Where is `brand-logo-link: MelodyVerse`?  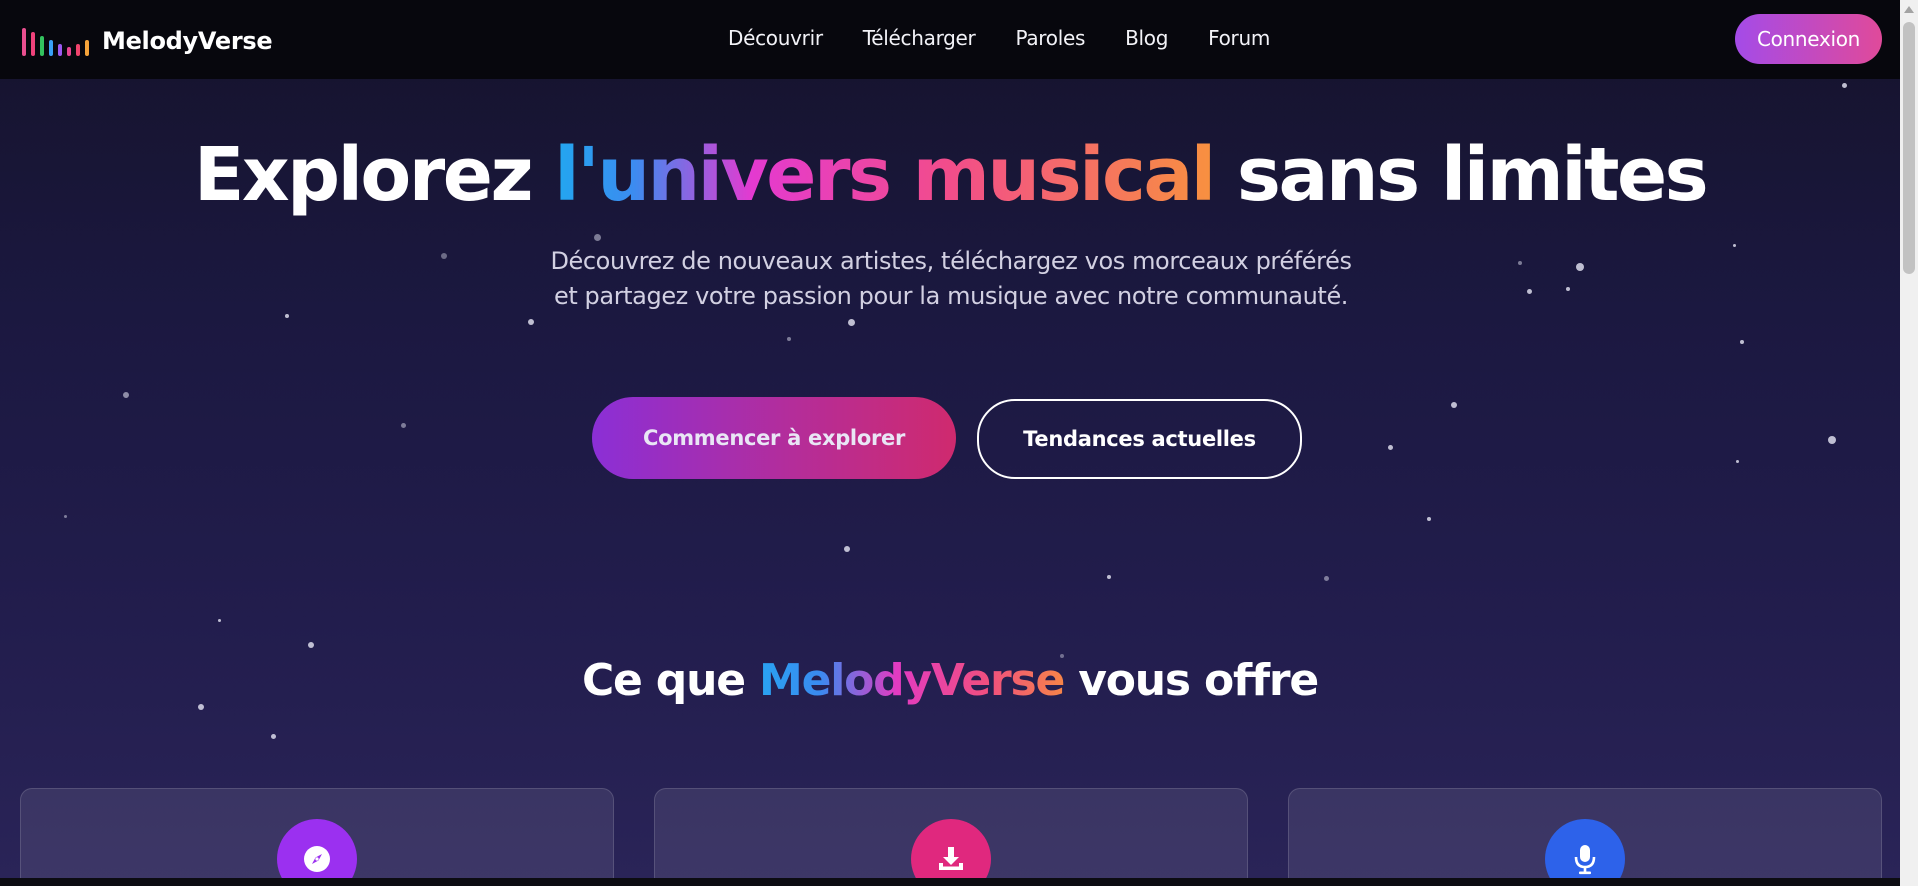 brand-logo-link: MelodyVerse is located at coordinates (147, 41).